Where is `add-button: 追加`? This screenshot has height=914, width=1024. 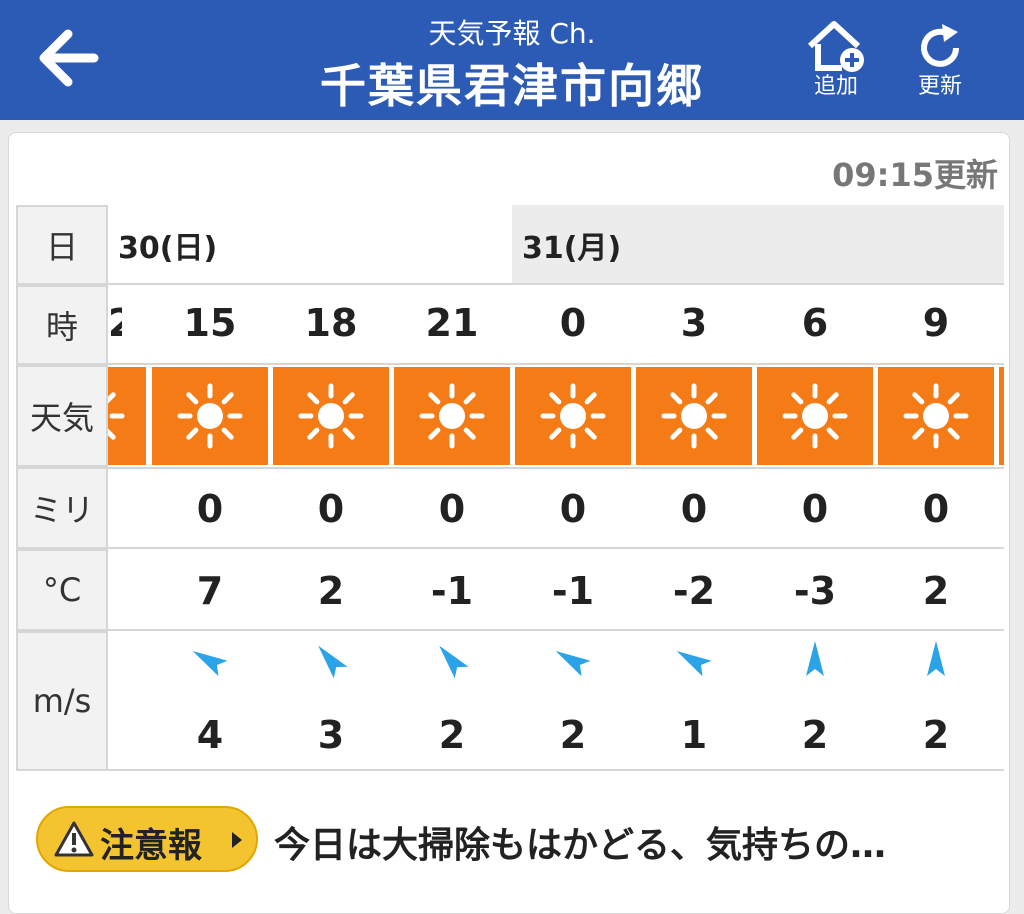 add-button: 追加 is located at coordinates (836, 63).